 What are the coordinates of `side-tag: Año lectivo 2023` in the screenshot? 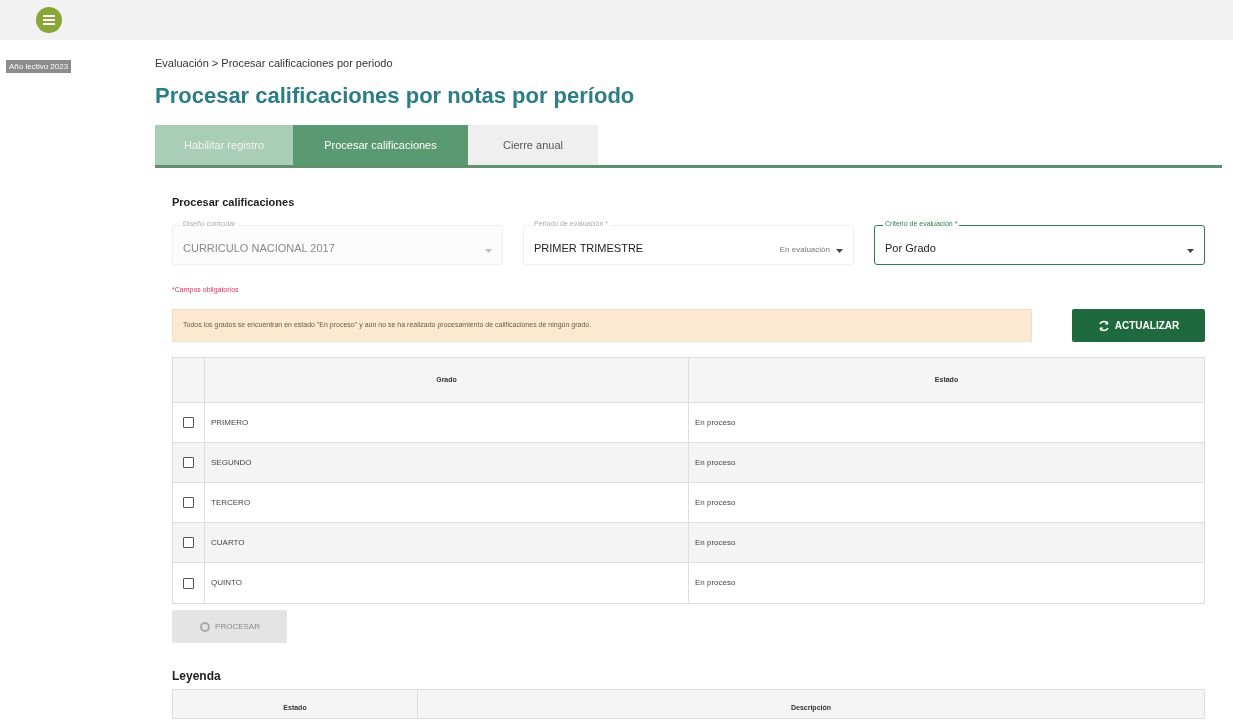 It's located at (39, 66).